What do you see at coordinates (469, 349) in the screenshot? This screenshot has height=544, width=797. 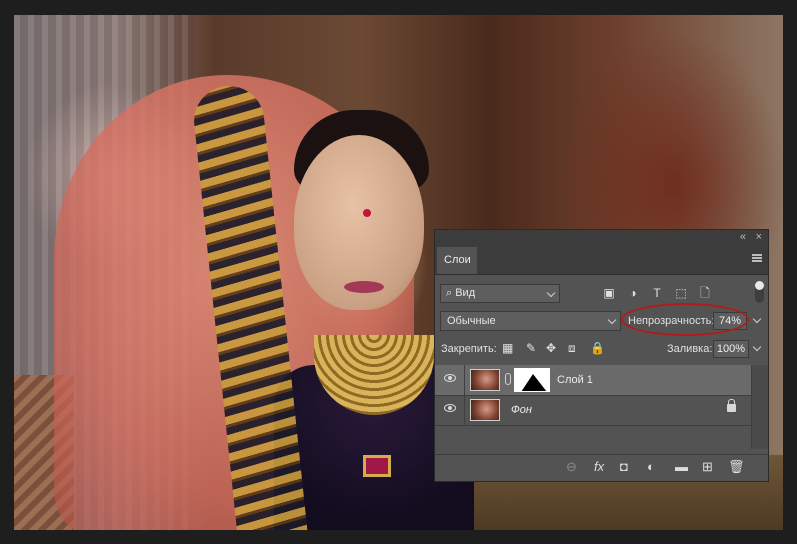 I see `lock-label: Закрепить:` at bounding box center [469, 349].